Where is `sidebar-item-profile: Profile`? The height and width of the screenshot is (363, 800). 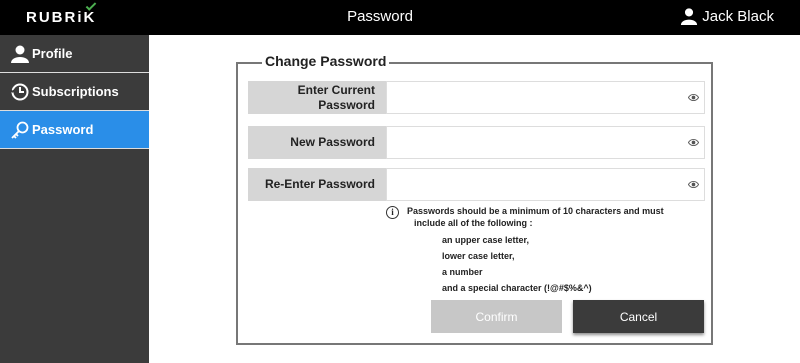 sidebar-item-profile: Profile is located at coordinates (74, 54).